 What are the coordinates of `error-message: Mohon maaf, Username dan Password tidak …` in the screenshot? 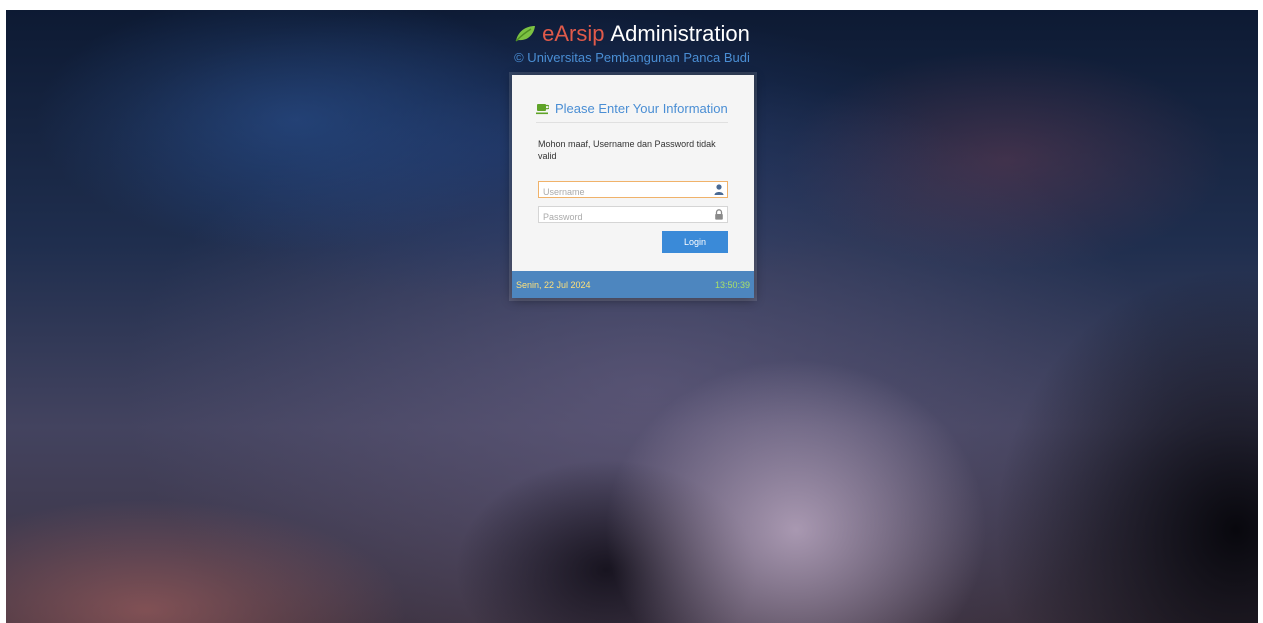 It's located at (627, 150).